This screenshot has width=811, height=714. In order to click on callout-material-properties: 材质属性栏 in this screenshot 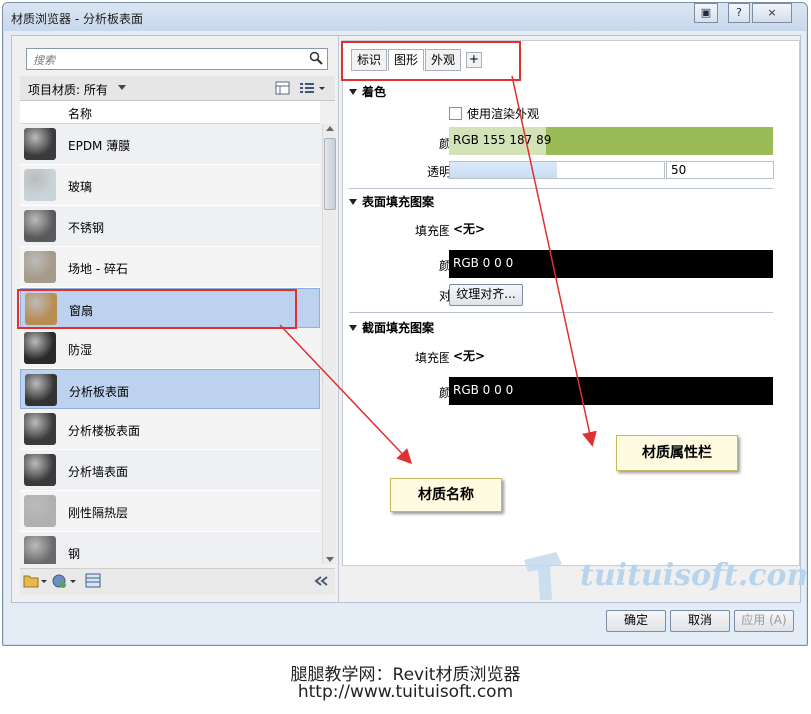, I will do `click(677, 453)`.